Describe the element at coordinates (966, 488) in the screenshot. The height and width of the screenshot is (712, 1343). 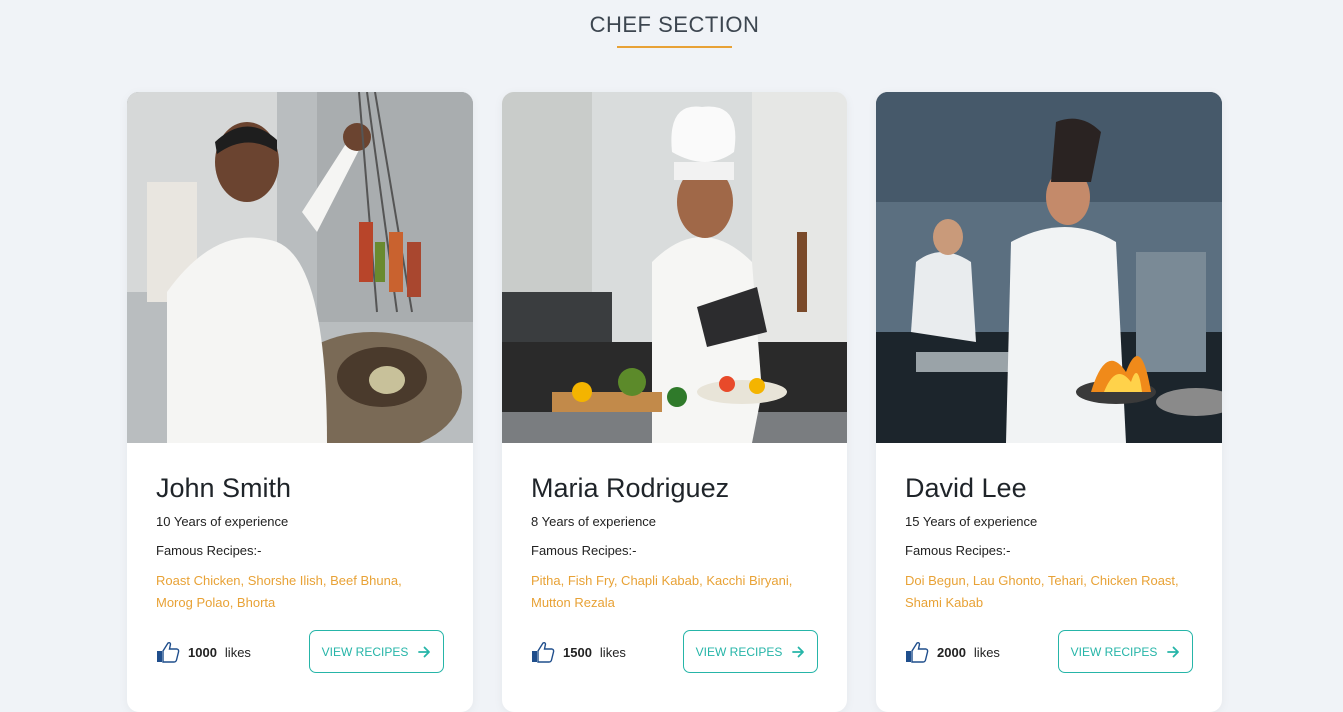
I see `chef-name: David Lee` at that location.